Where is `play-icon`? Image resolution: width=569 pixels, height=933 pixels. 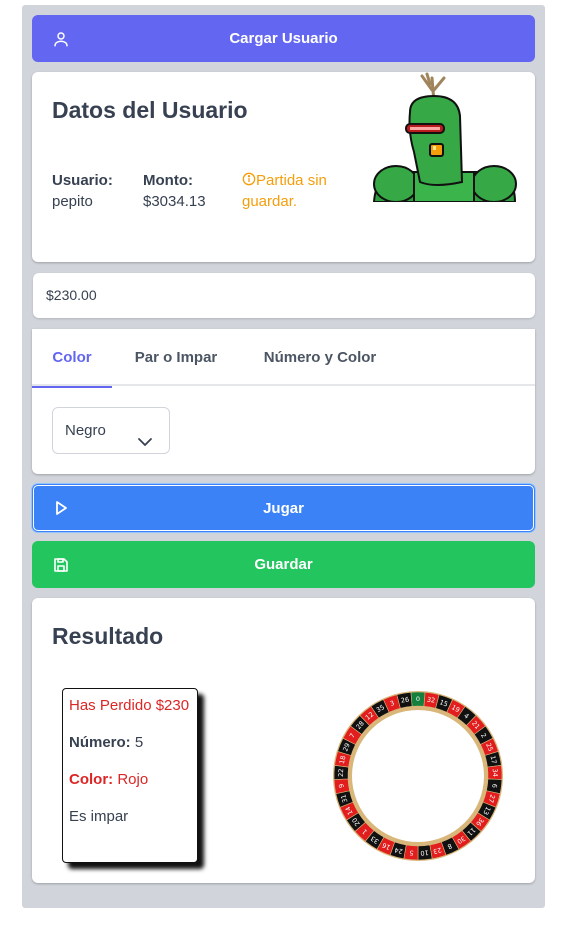
play-icon is located at coordinates (61, 508).